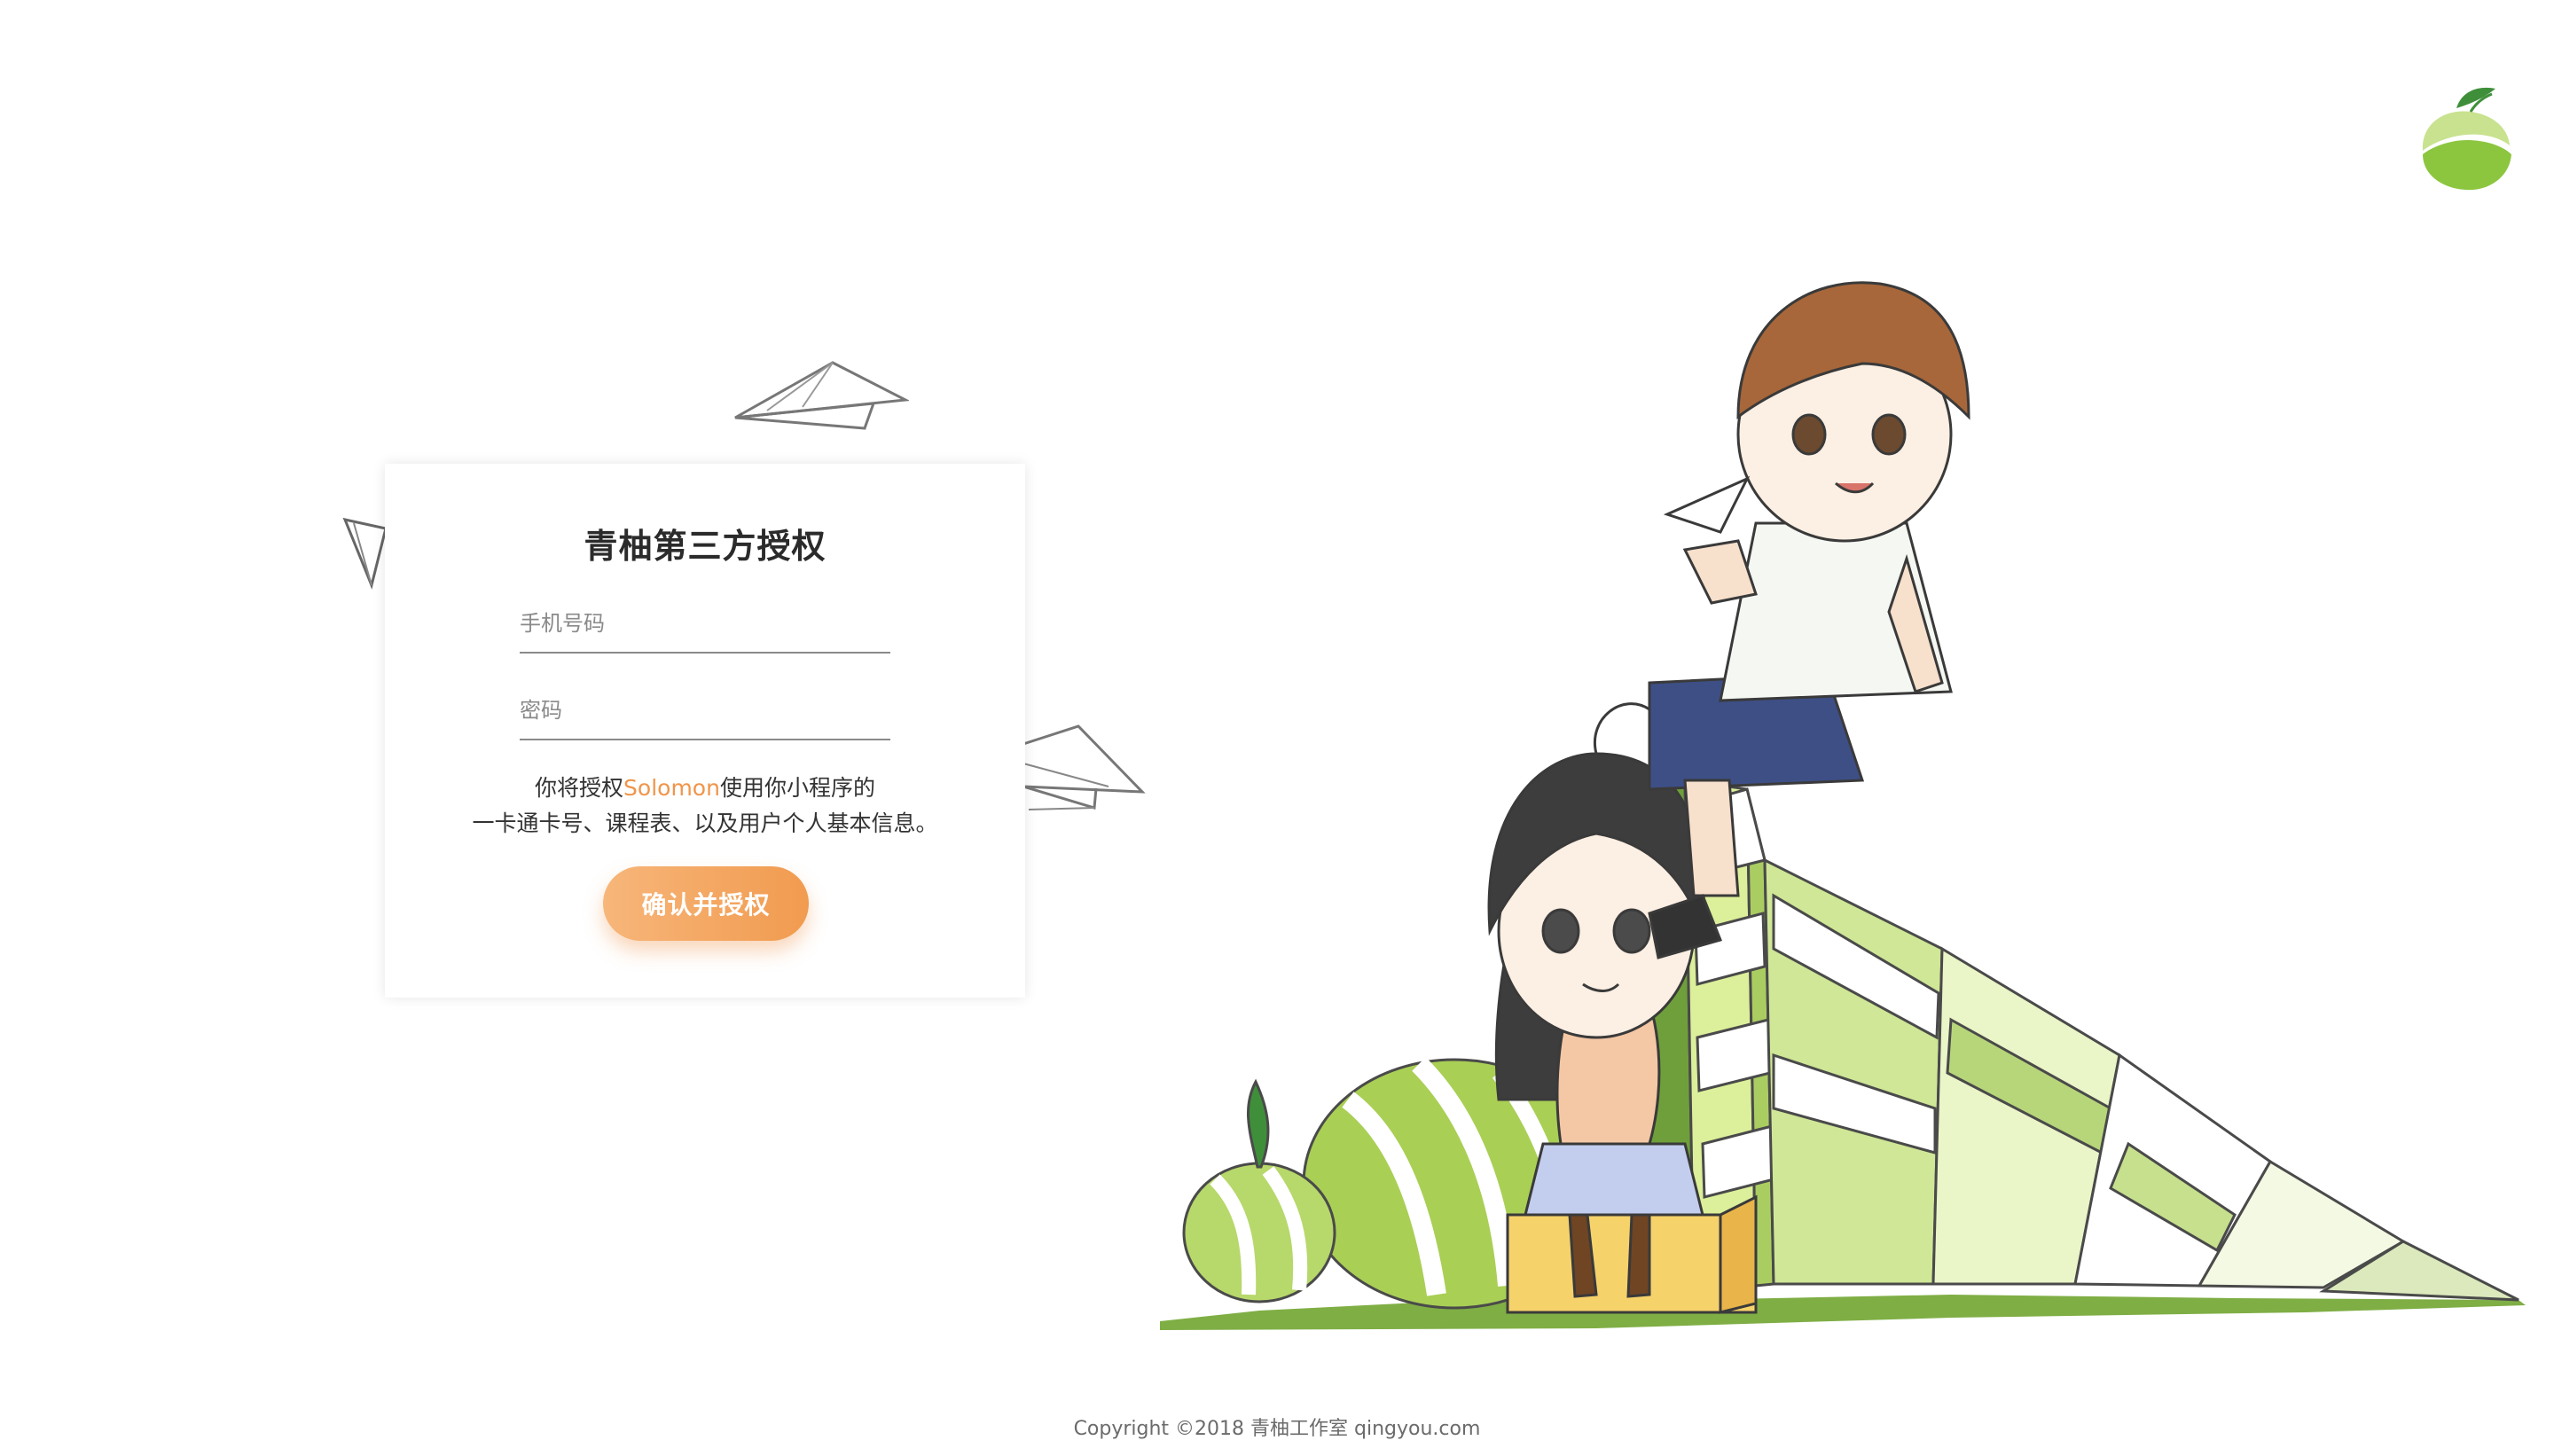 This screenshot has width=2554, height=1456. Describe the element at coordinates (705, 823) in the screenshot. I see `auth-description-line2: 一卡通卡号、课程表、以及用户个人基本信息。` at that location.